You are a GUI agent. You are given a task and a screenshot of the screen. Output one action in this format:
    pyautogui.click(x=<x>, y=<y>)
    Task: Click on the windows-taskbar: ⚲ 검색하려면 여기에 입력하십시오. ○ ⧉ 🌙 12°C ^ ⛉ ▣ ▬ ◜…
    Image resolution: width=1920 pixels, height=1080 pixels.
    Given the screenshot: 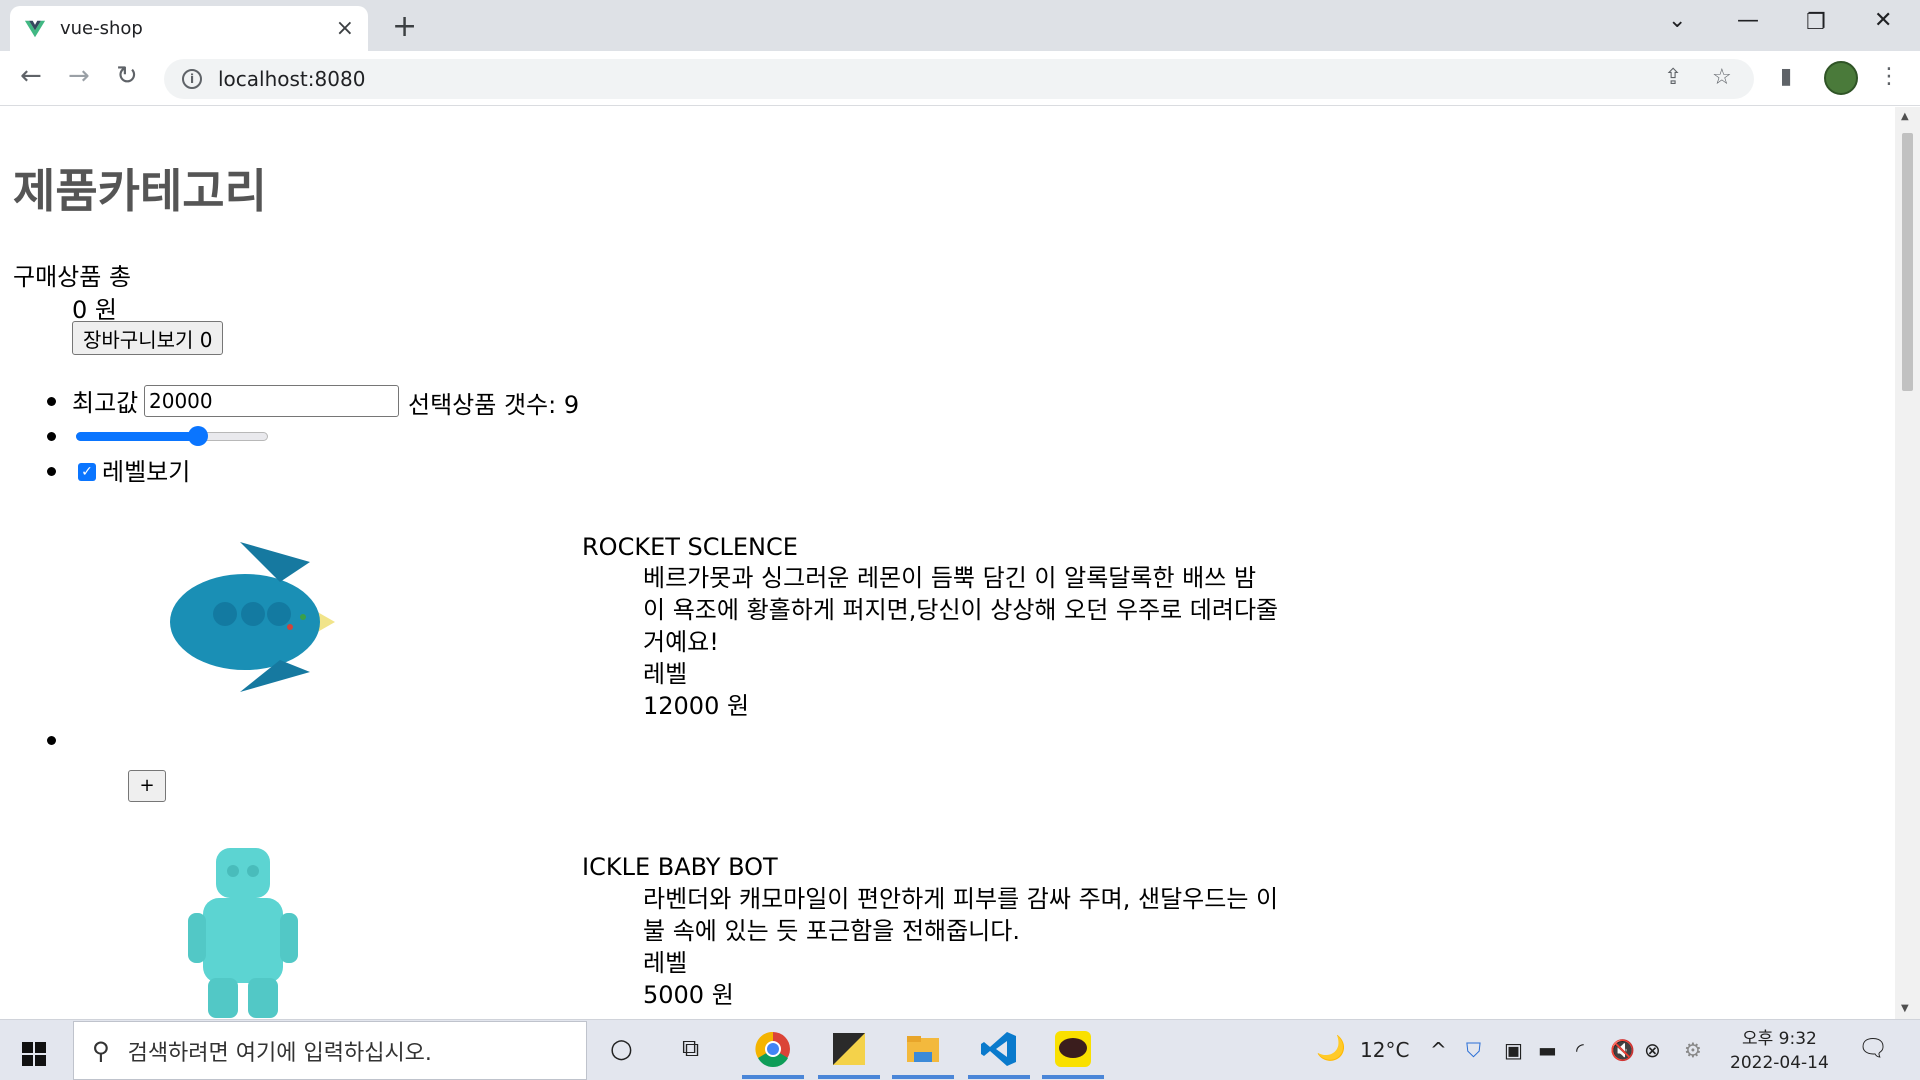 What is the action you would take?
    pyautogui.click(x=960, y=1049)
    